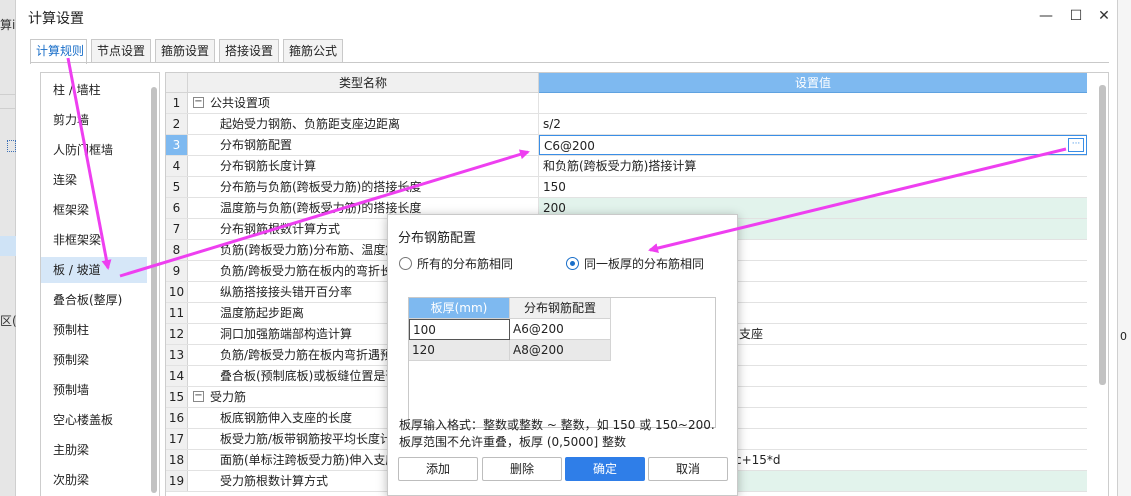 The height and width of the screenshot is (496, 1131). What do you see at coordinates (94, 240) in the screenshot?
I see `category-item-non-frame-beam: 非框架梁` at bounding box center [94, 240].